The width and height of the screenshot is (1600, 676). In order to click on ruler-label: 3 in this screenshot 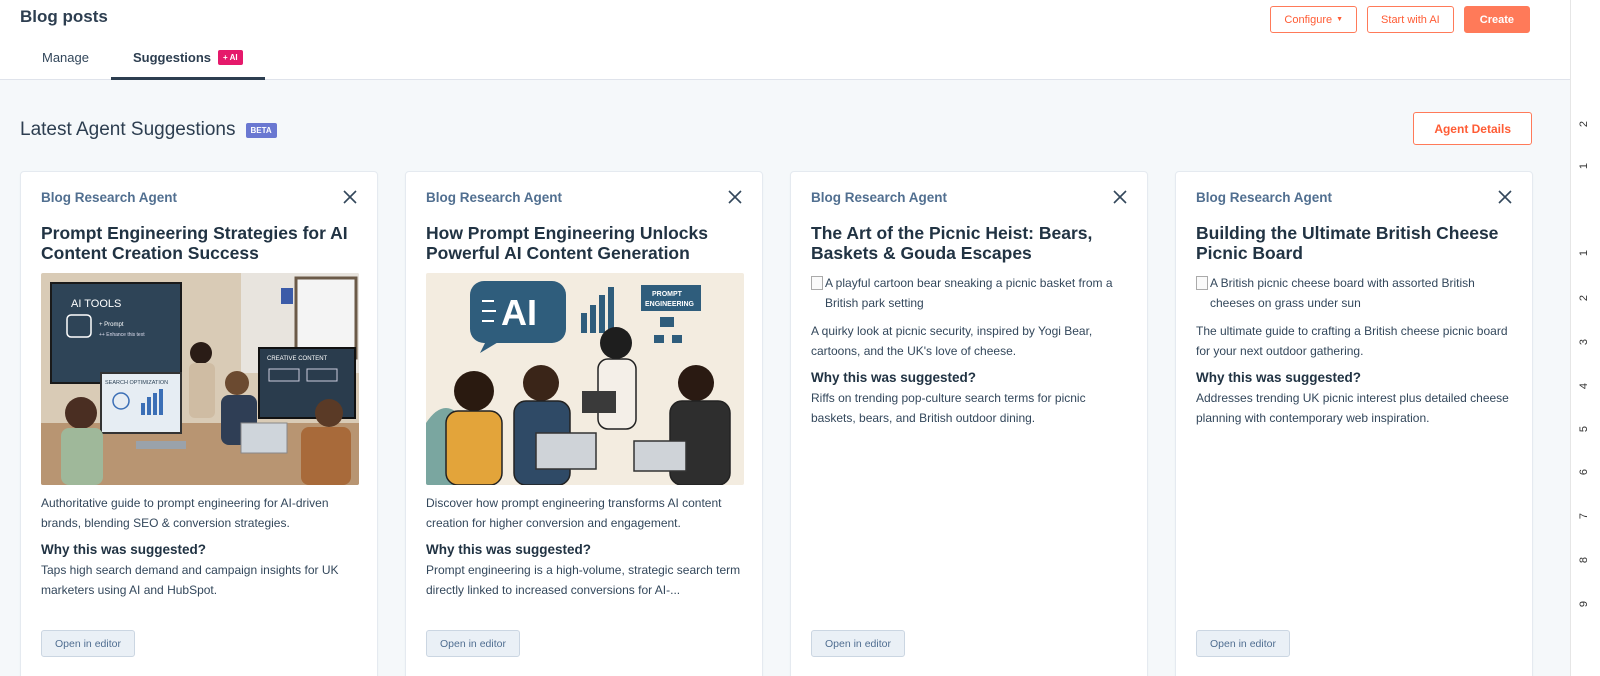, I will do `click(1584, 342)`.